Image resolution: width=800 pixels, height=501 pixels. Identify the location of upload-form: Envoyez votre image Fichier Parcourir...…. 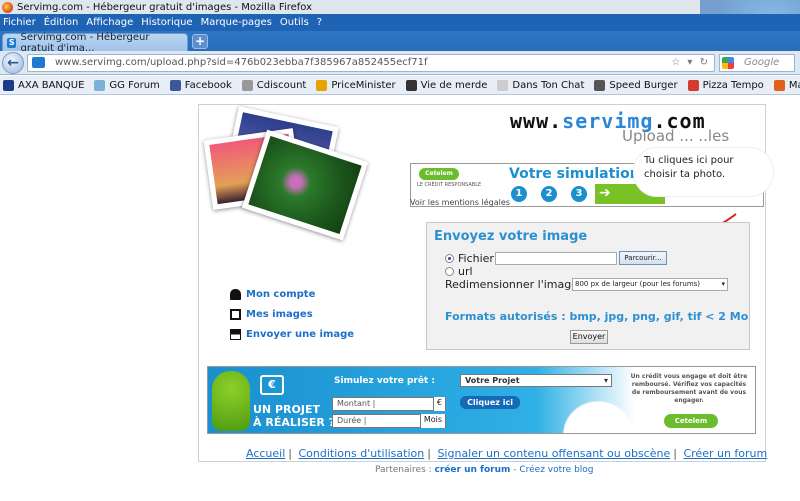
(588, 286).